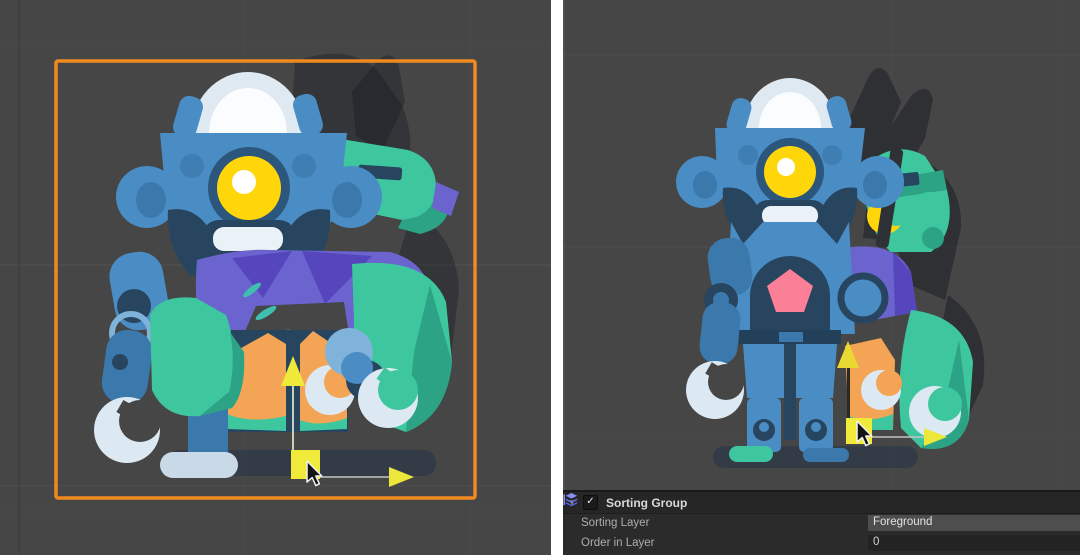  Describe the element at coordinates (570, 499) in the screenshot. I see `sorting-group-icon` at that location.